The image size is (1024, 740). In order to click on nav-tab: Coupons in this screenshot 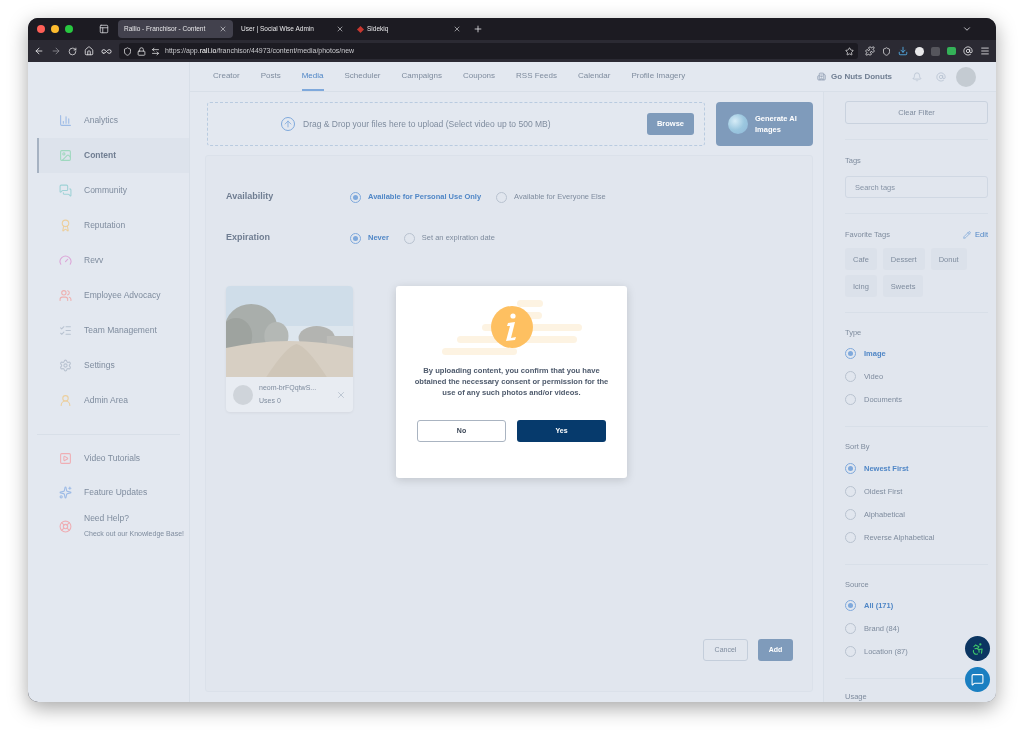, I will do `click(479, 76)`.